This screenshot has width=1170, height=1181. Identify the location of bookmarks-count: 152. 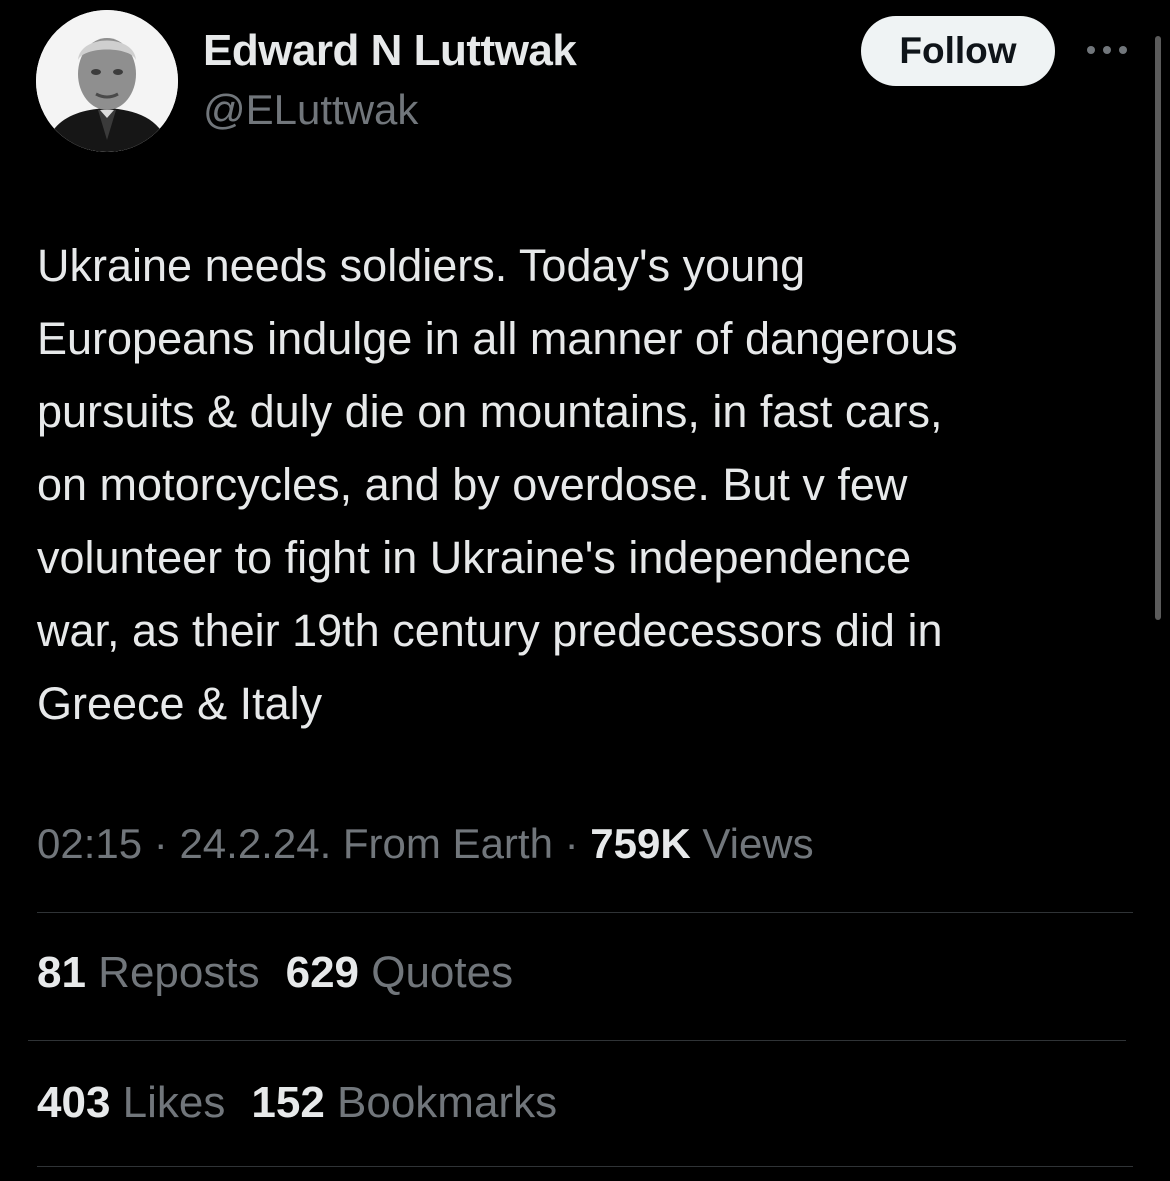
(288, 1102).